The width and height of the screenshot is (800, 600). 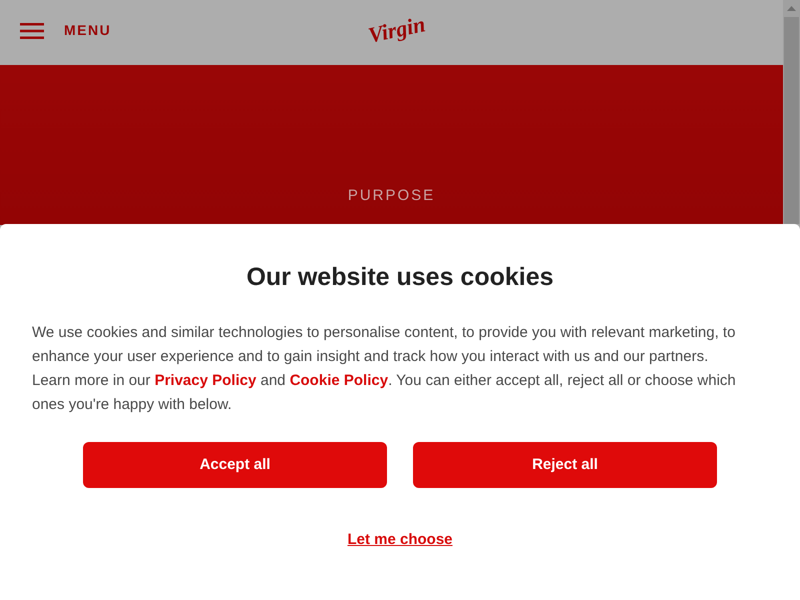 What do you see at coordinates (32, 30) in the screenshot?
I see `menu-icon` at bounding box center [32, 30].